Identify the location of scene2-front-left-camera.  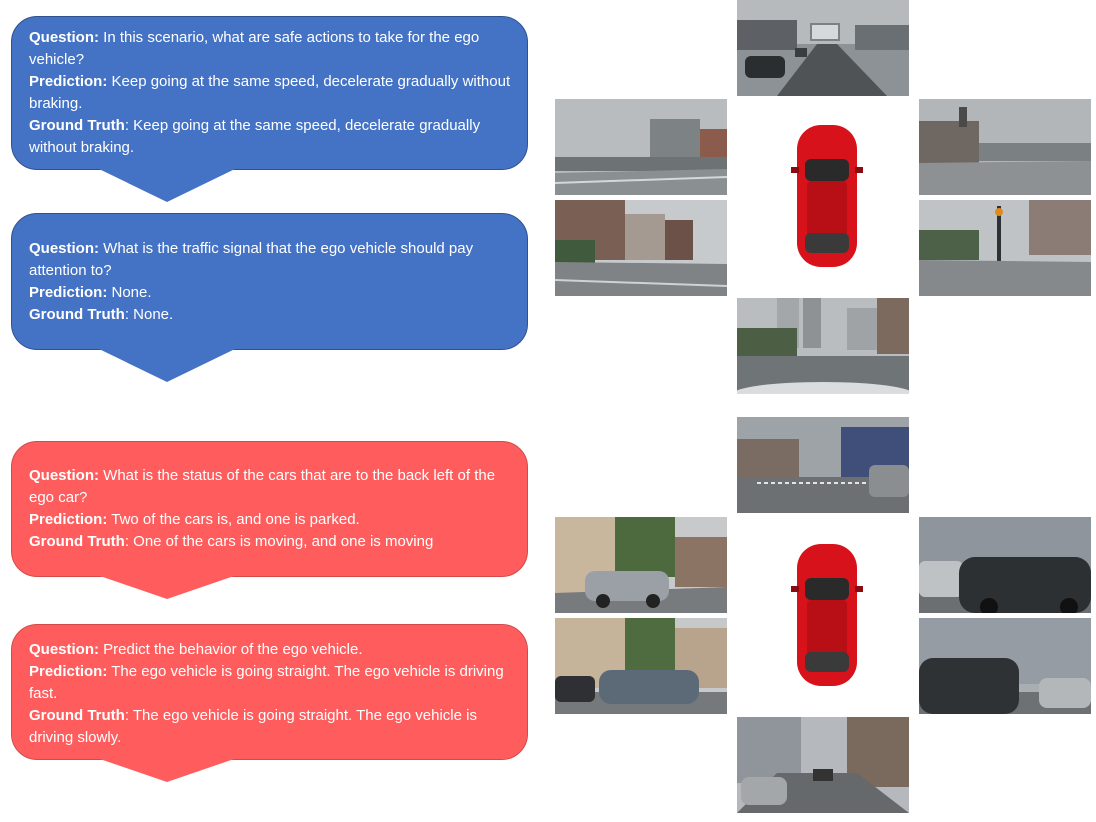
(641, 565).